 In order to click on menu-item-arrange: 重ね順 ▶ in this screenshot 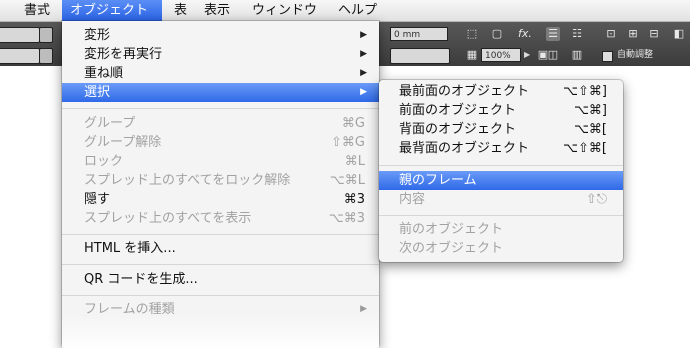, I will do `click(220, 73)`.